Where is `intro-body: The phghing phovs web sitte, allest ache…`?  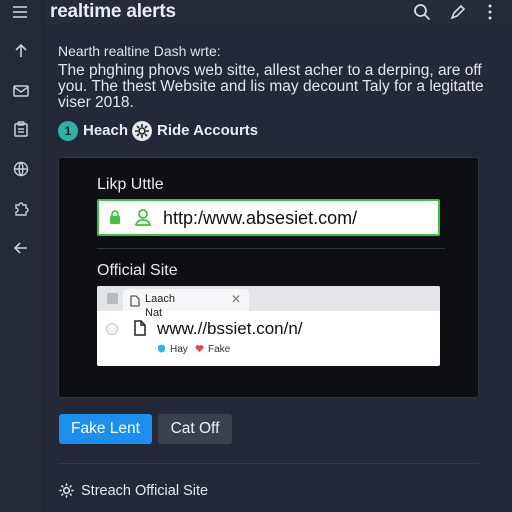 intro-body: The phghing phovs web sitte, allest ache… is located at coordinates (271, 86).